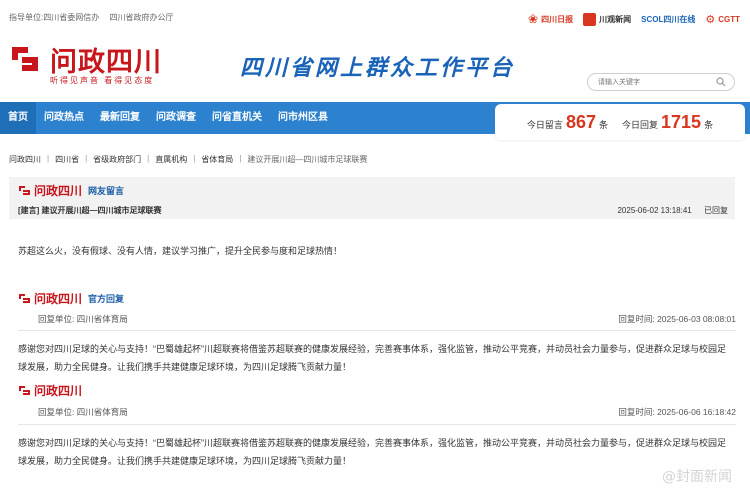 The width and height of the screenshot is (750, 489). I want to click on today-leave-stat: 今日留言 867 条, so click(567, 121).